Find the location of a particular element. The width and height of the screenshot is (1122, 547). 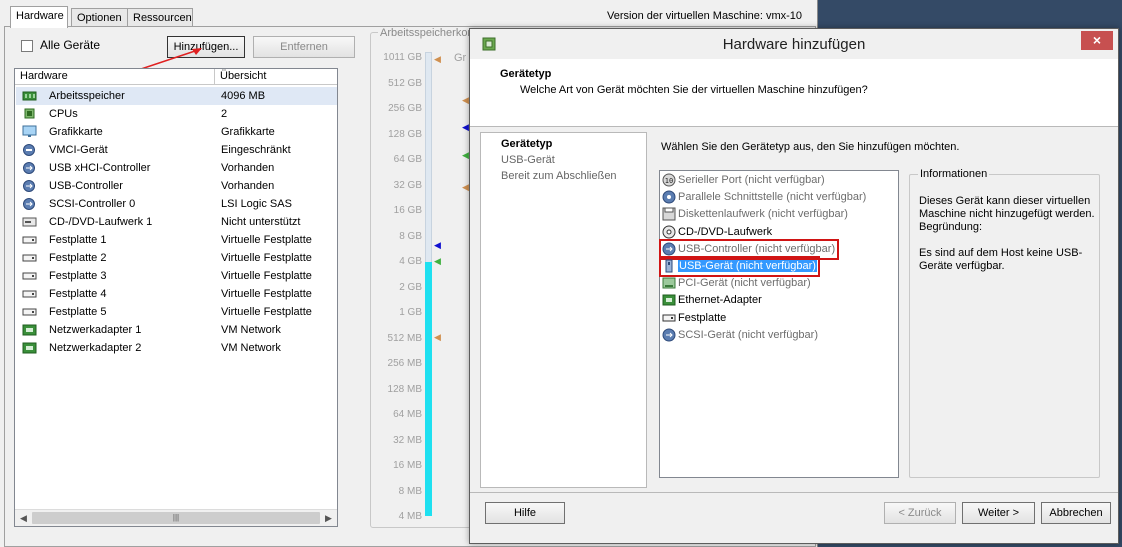

step-usb-device: USB-Gerät is located at coordinates (528, 160).